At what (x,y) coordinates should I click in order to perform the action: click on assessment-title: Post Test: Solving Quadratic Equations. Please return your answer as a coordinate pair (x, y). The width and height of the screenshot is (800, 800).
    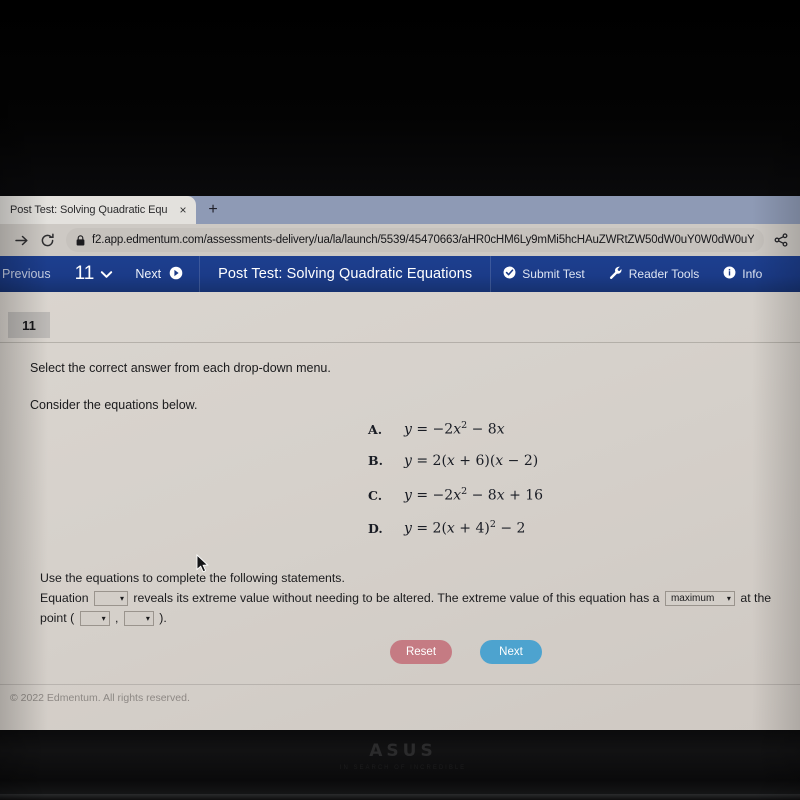
    Looking at the image, I should click on (345, 274).